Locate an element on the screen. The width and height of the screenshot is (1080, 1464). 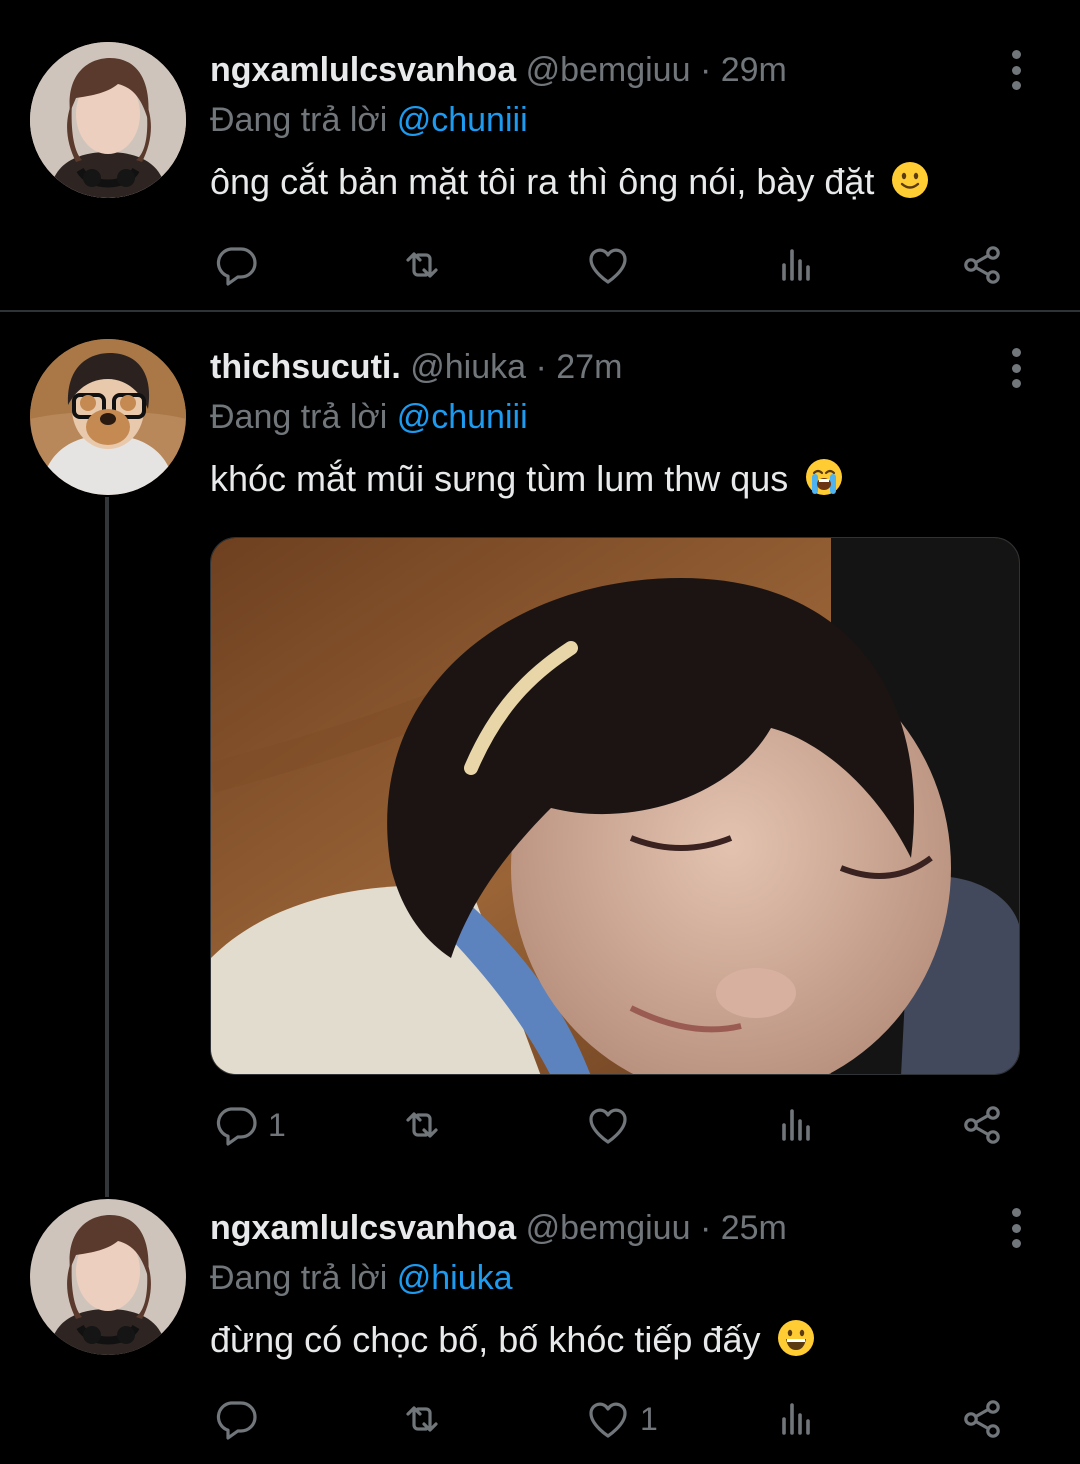
tweet-header: ngxamlulcsvanhoa @bemgiuu · 29m is located at coordinates (498, 70).